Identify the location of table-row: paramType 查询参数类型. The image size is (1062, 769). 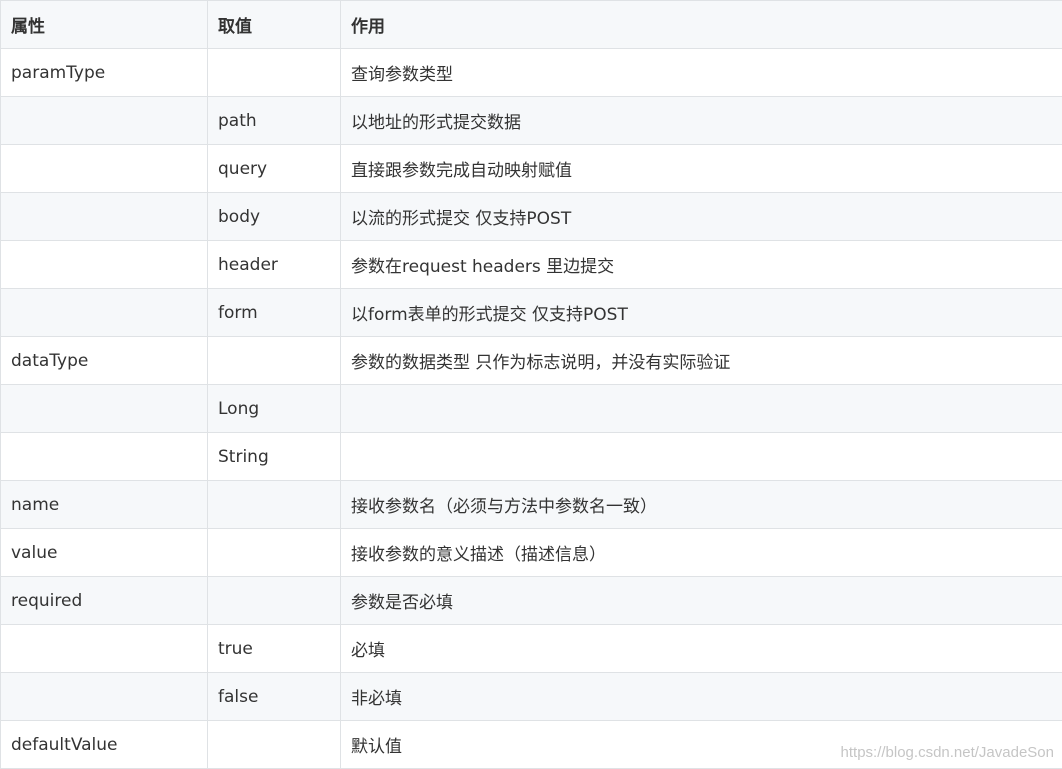
(531, 72).